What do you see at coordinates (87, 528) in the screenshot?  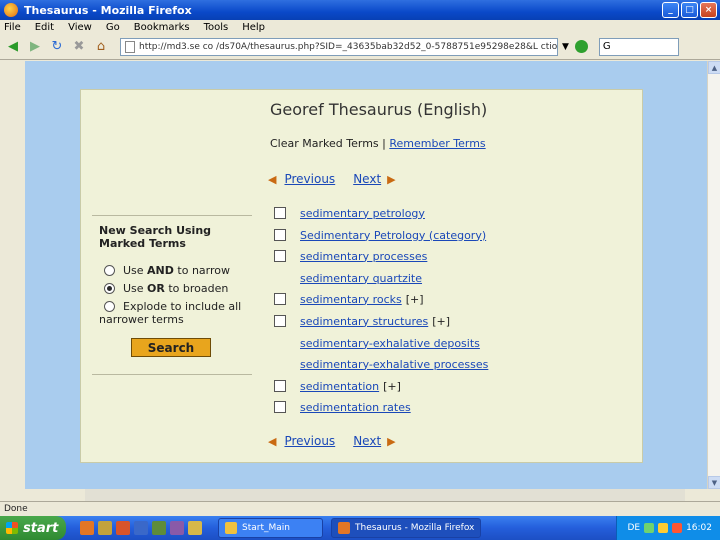 I see `firefox-quicklaunch-icon` at bounding box center [87, 528].